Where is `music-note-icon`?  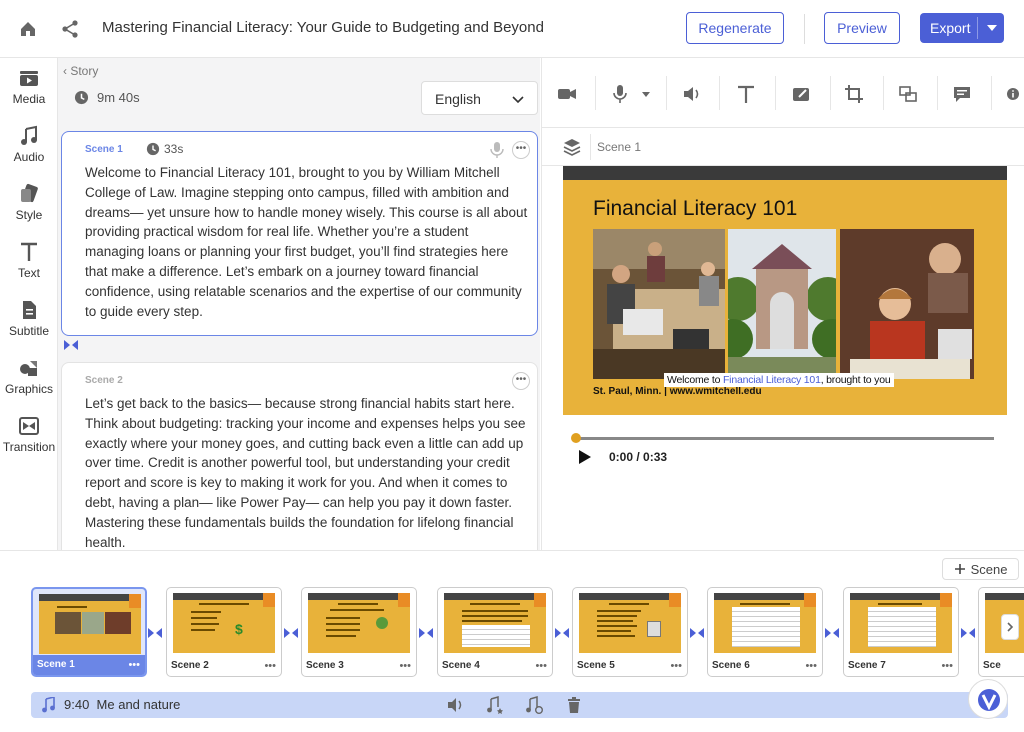
music-note-icon is located at coordinates (48, 705).